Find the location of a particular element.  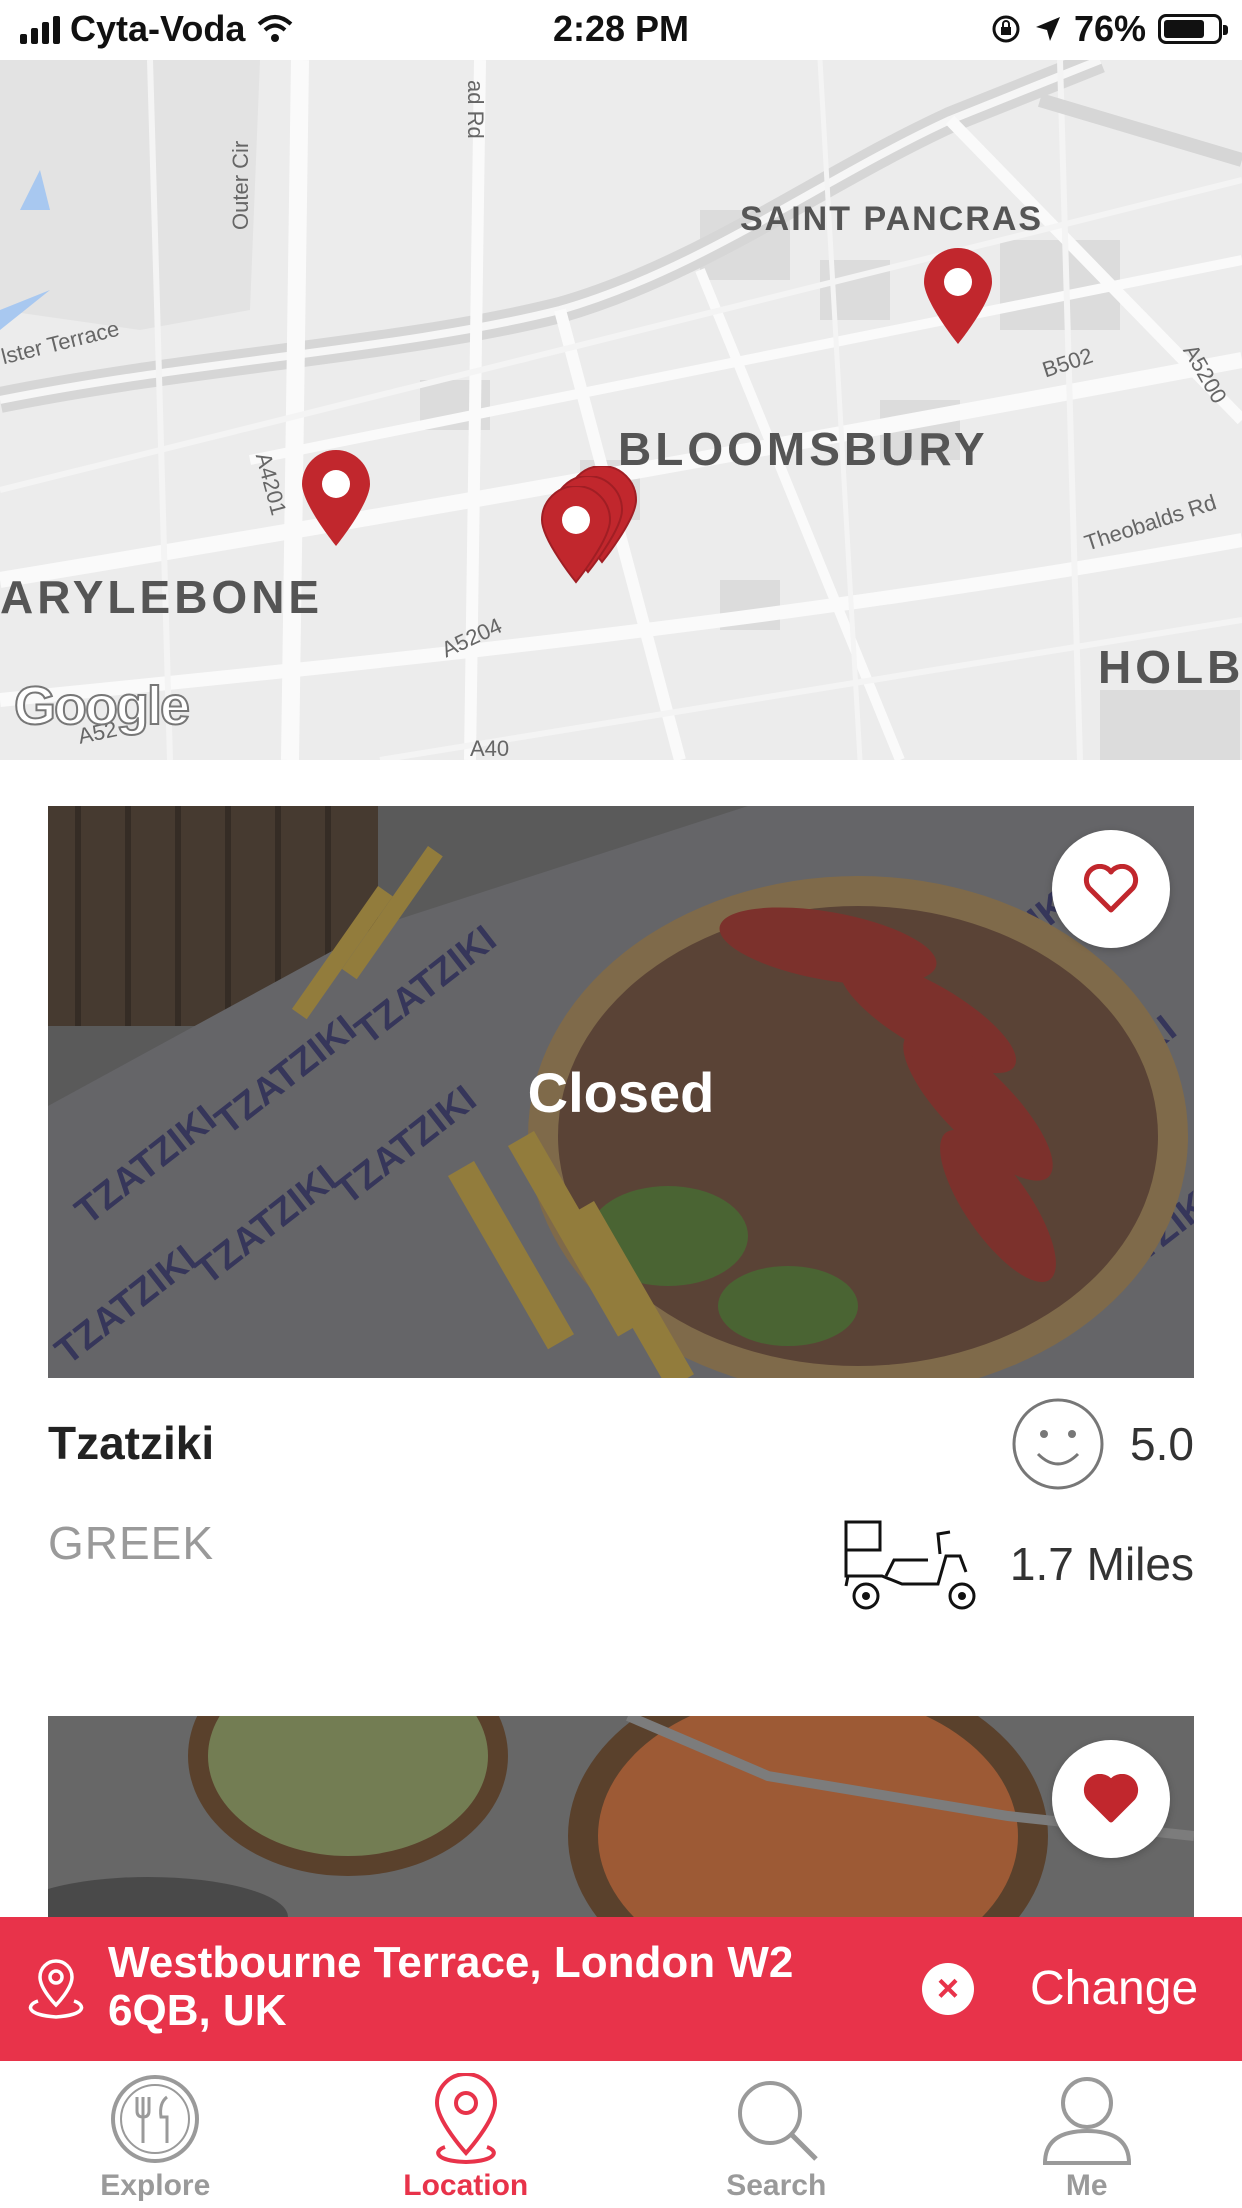

scooter-icon is located at coordinates (910, 1565).